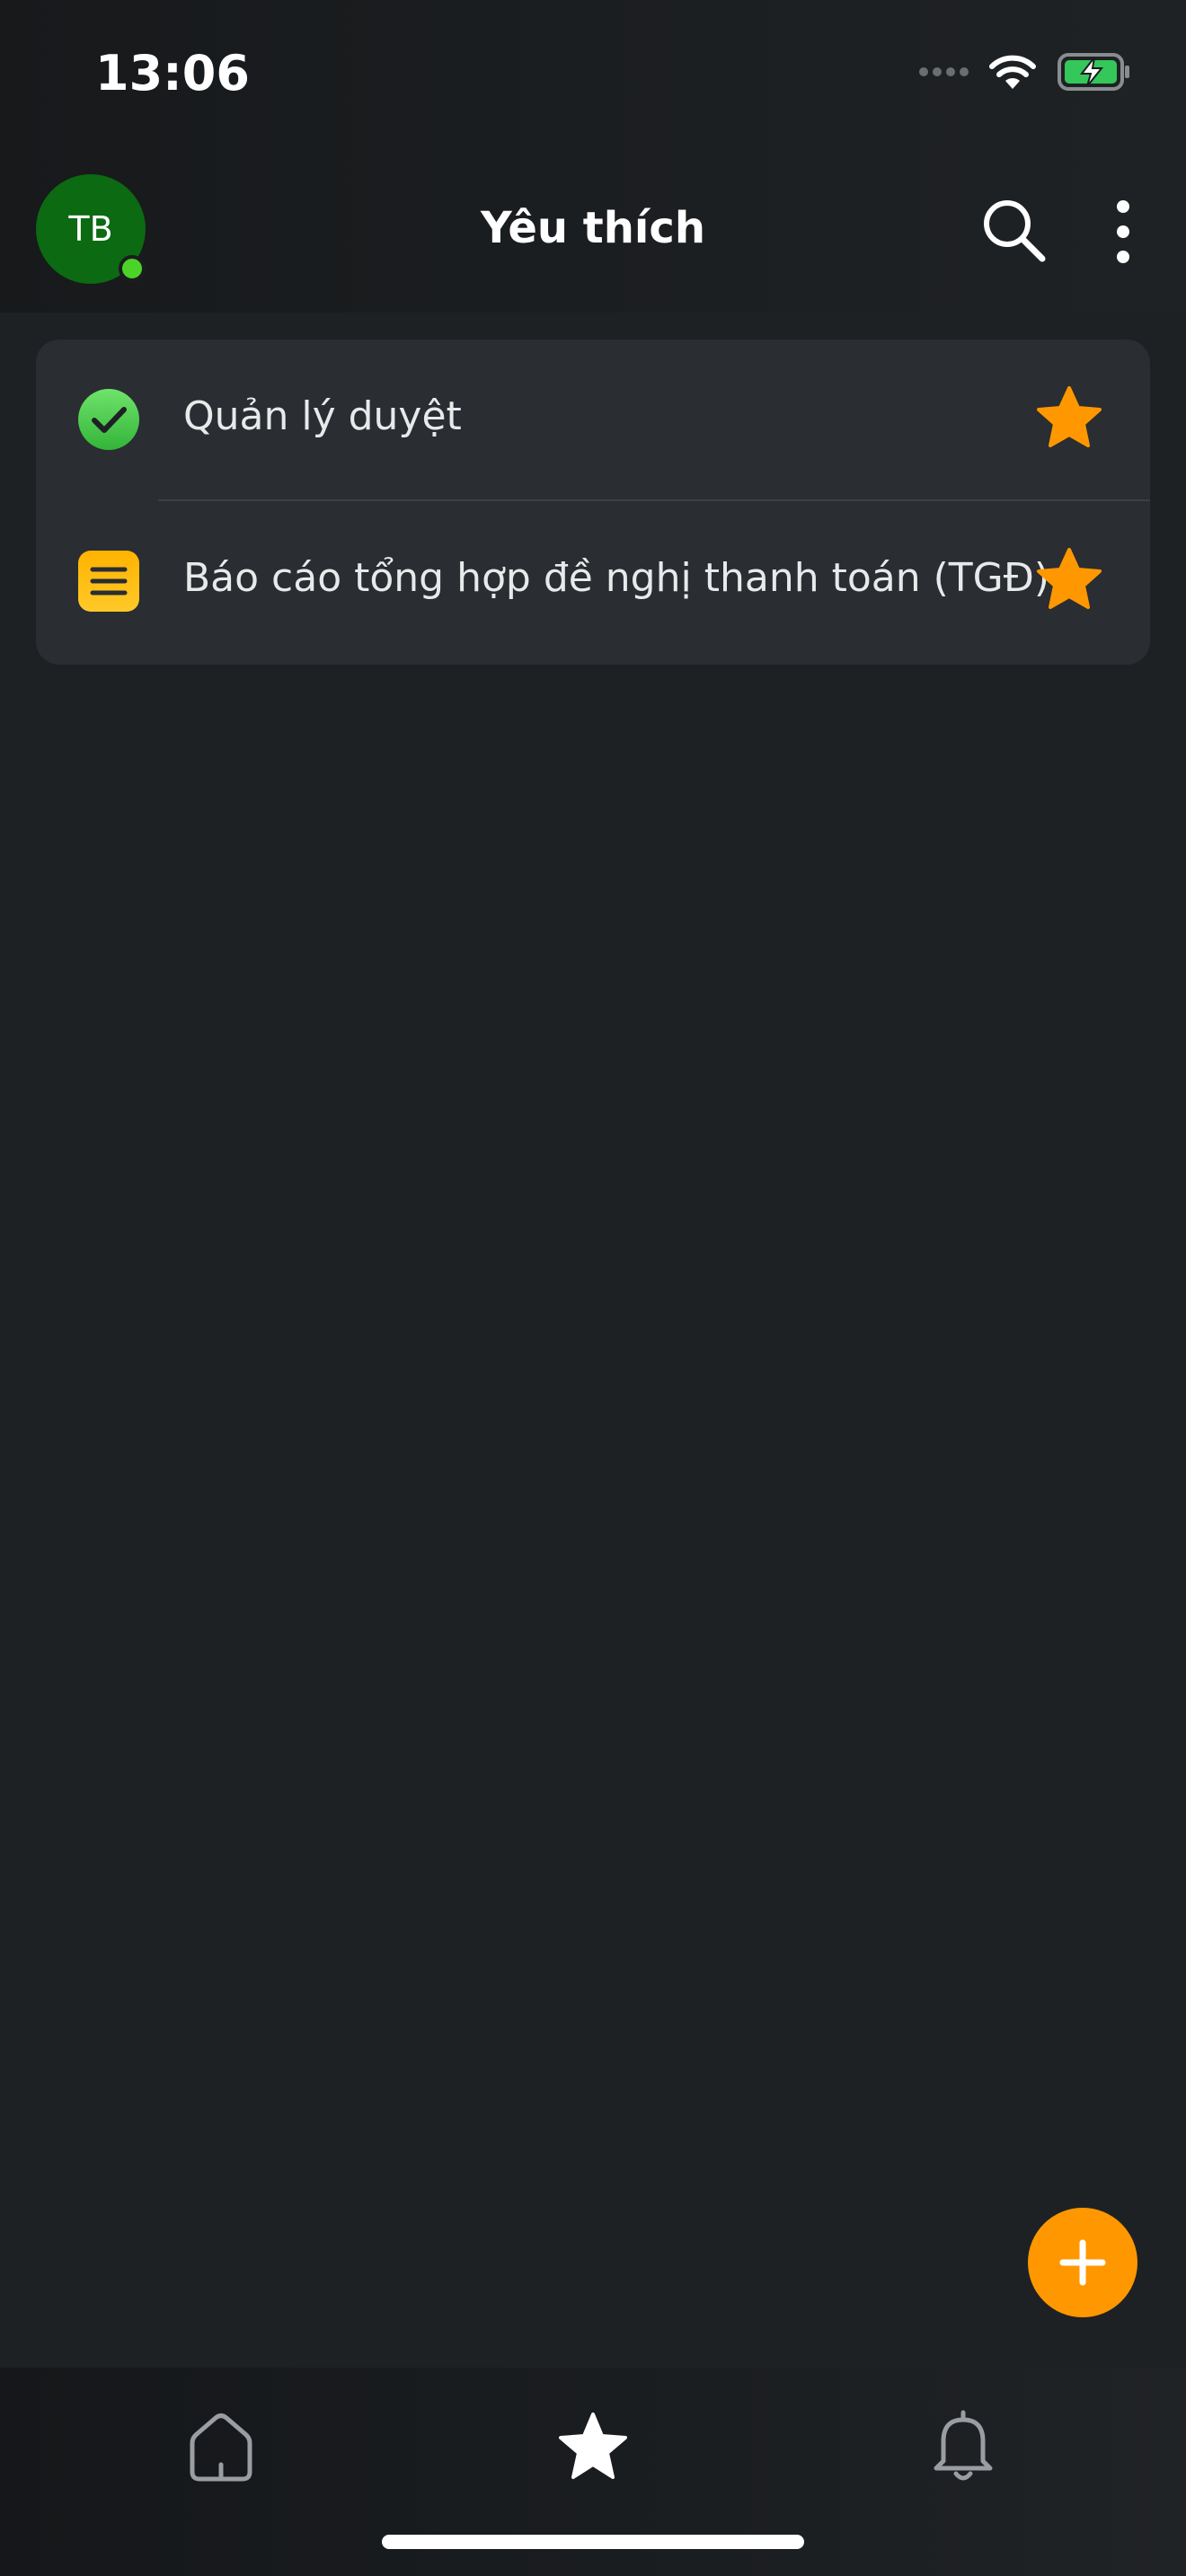 The height and width of the screenshot is (2576, 1186). I want to click on home-indicator, so click(593, 2542).